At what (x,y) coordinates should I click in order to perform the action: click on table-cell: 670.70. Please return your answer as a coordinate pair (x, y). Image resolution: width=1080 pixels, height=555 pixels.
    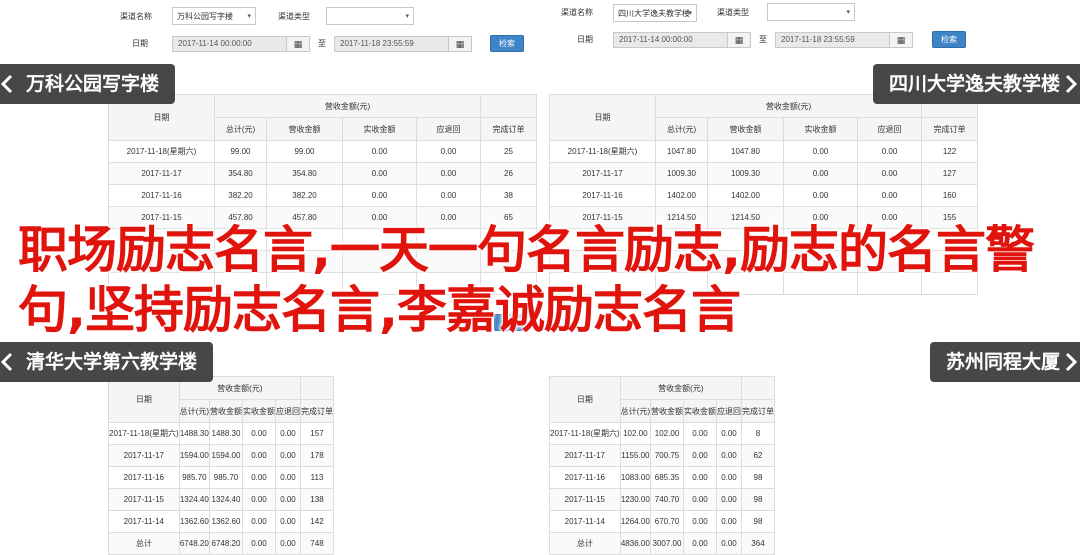
    Looking at the image, I should click on (666, 521).